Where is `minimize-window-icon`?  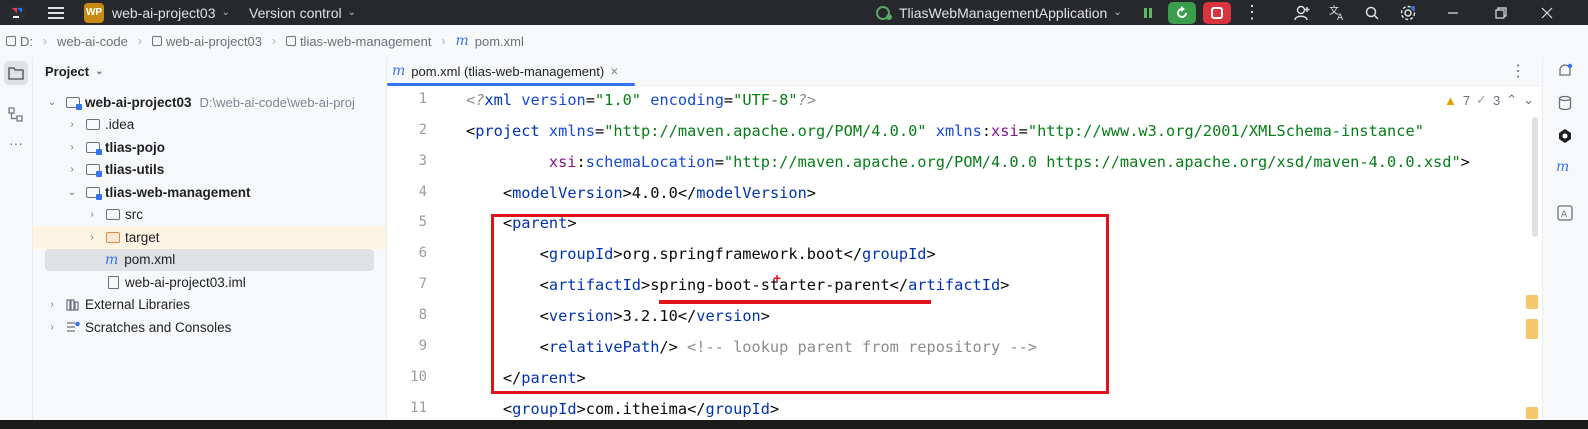 minimize-window-icon is located at coordinates (1453, 12).